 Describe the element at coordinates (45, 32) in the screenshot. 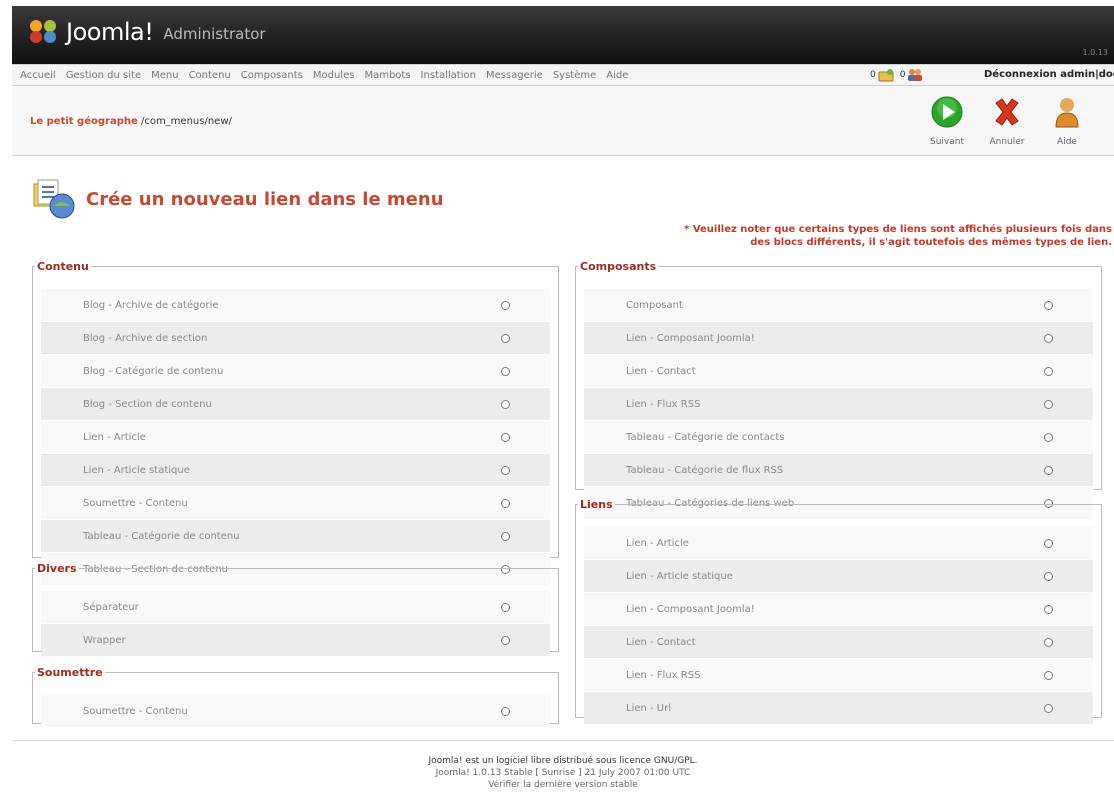

I see `joomla-logo-icon` at that location.